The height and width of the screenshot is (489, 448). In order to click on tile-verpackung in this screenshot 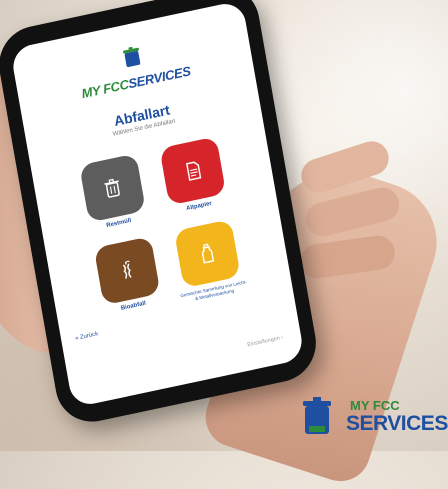, I will do `click(207, 253)`.